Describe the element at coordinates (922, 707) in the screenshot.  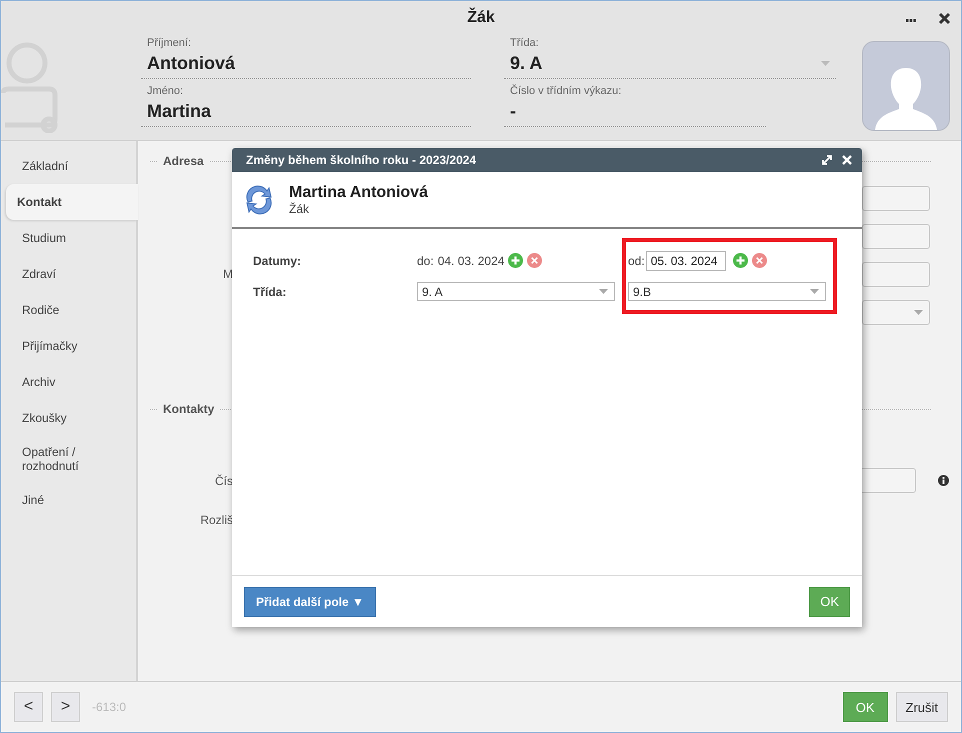
I see `cancel-button: Zrušit` at that location.